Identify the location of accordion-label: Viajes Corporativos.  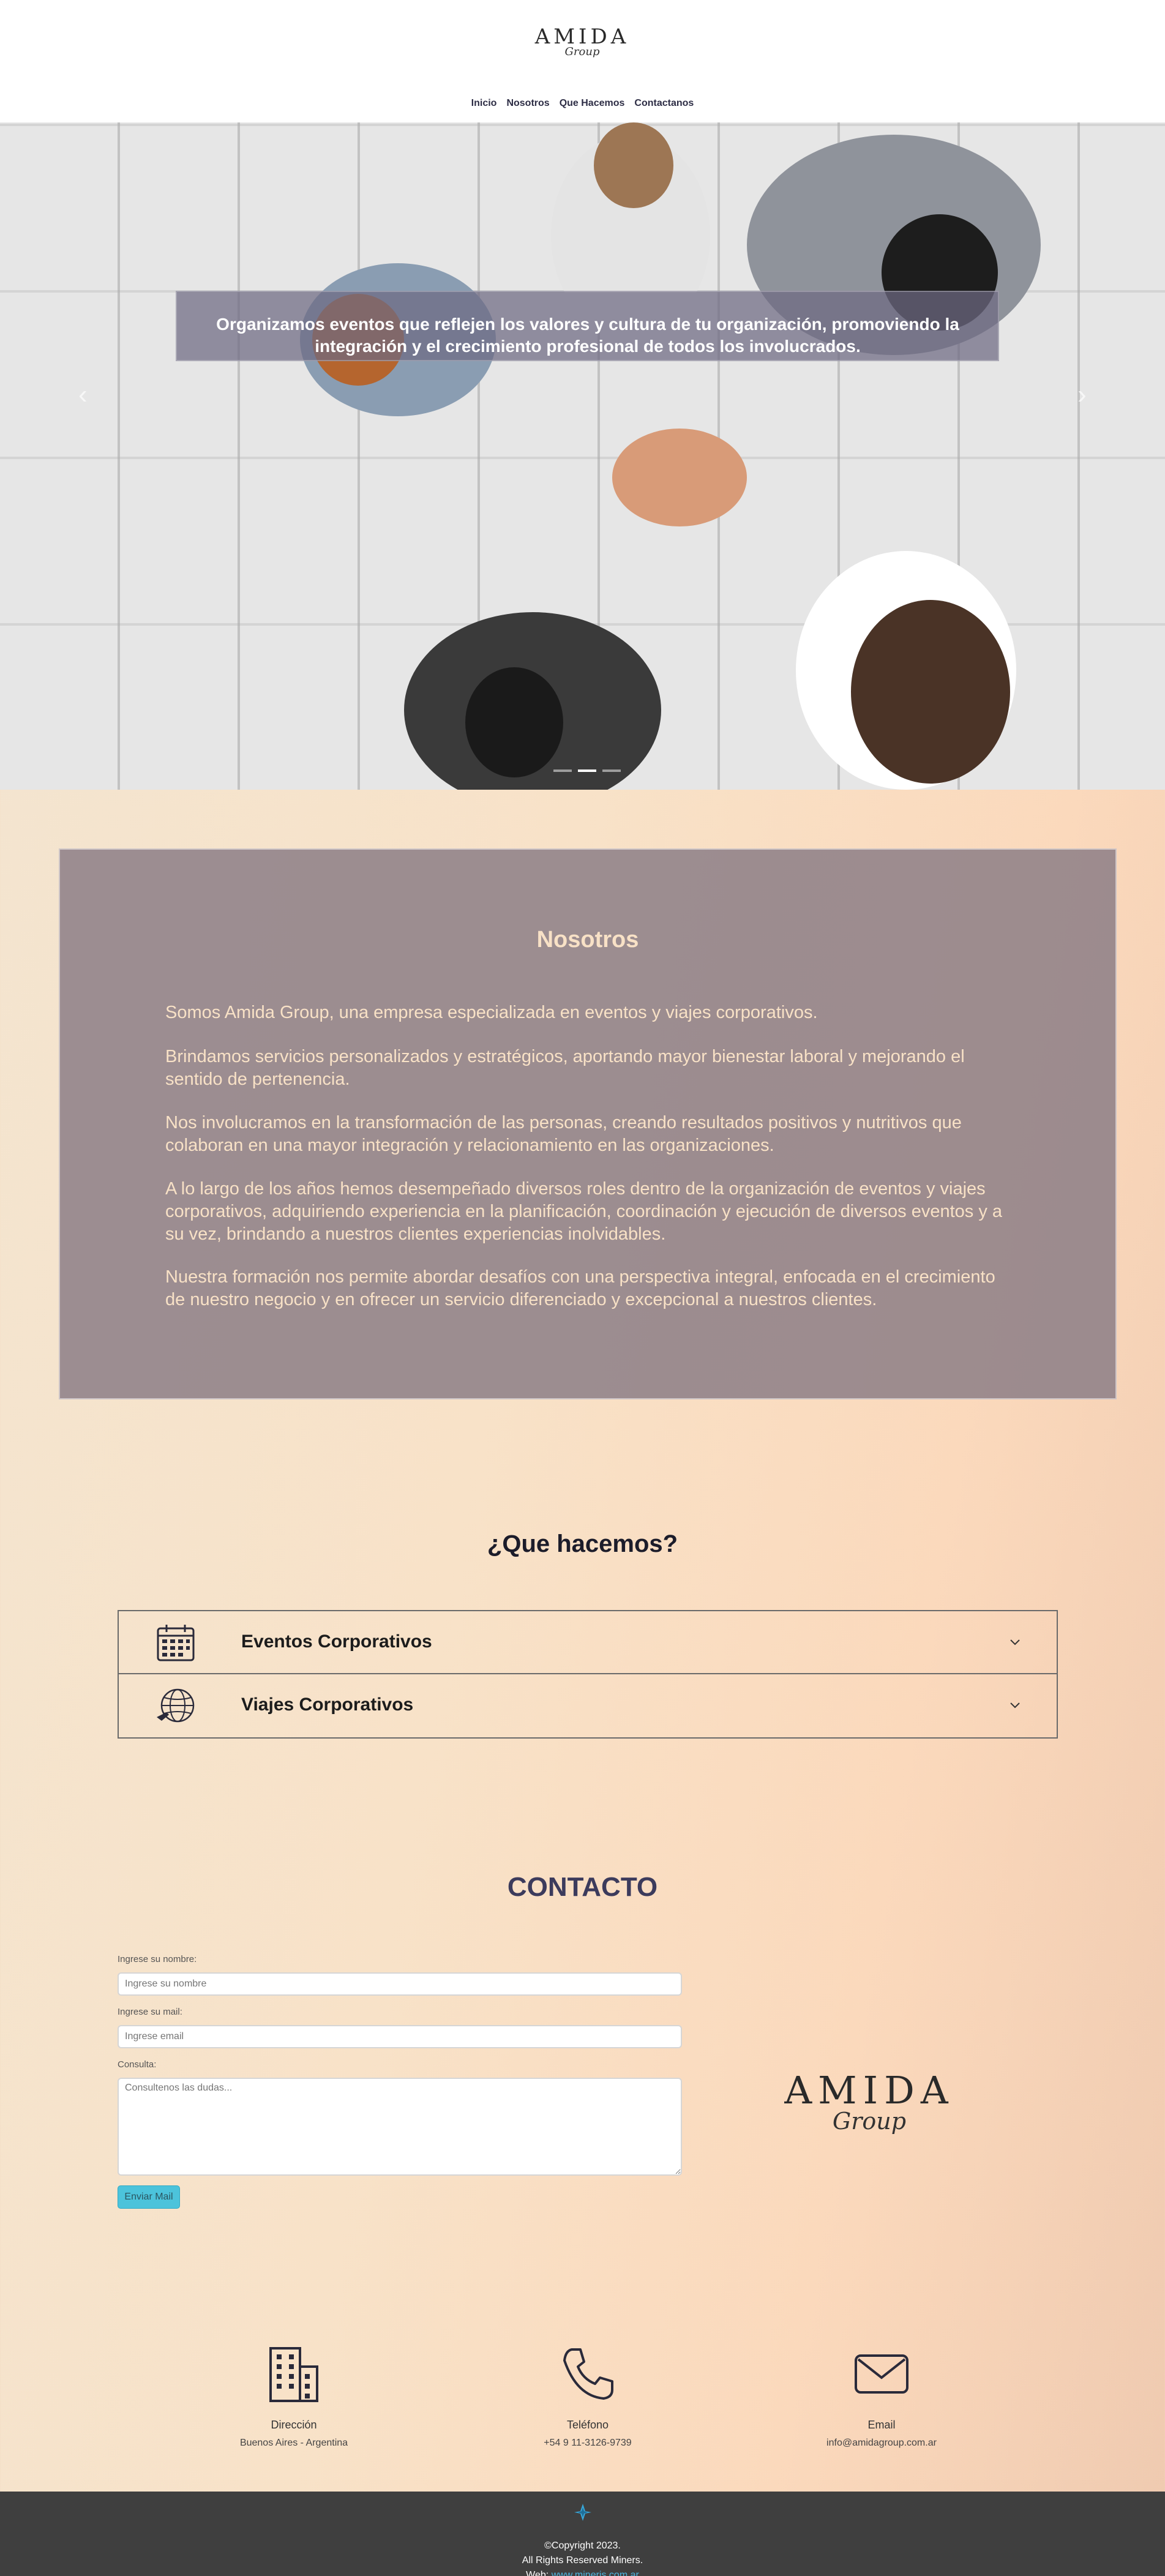
(327, 1705).